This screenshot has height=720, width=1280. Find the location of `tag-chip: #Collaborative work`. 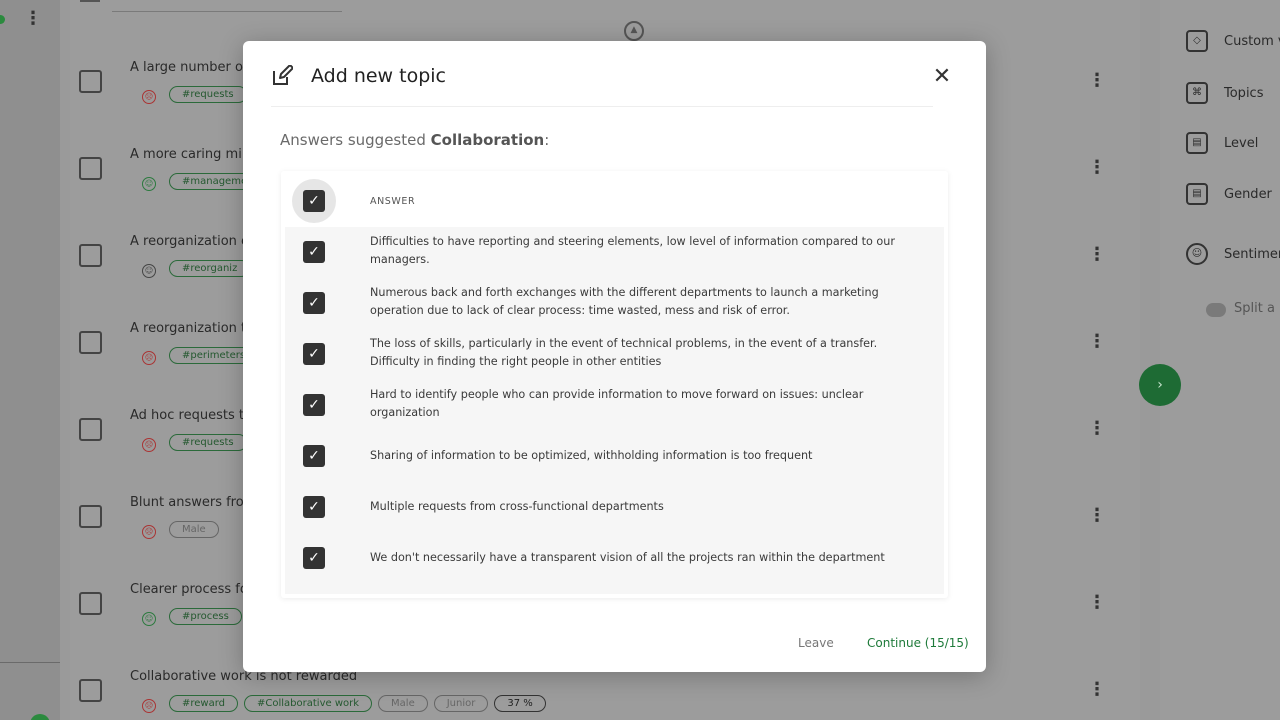

tag-chip: #Collaborative work is located at coordinates (308, 703).